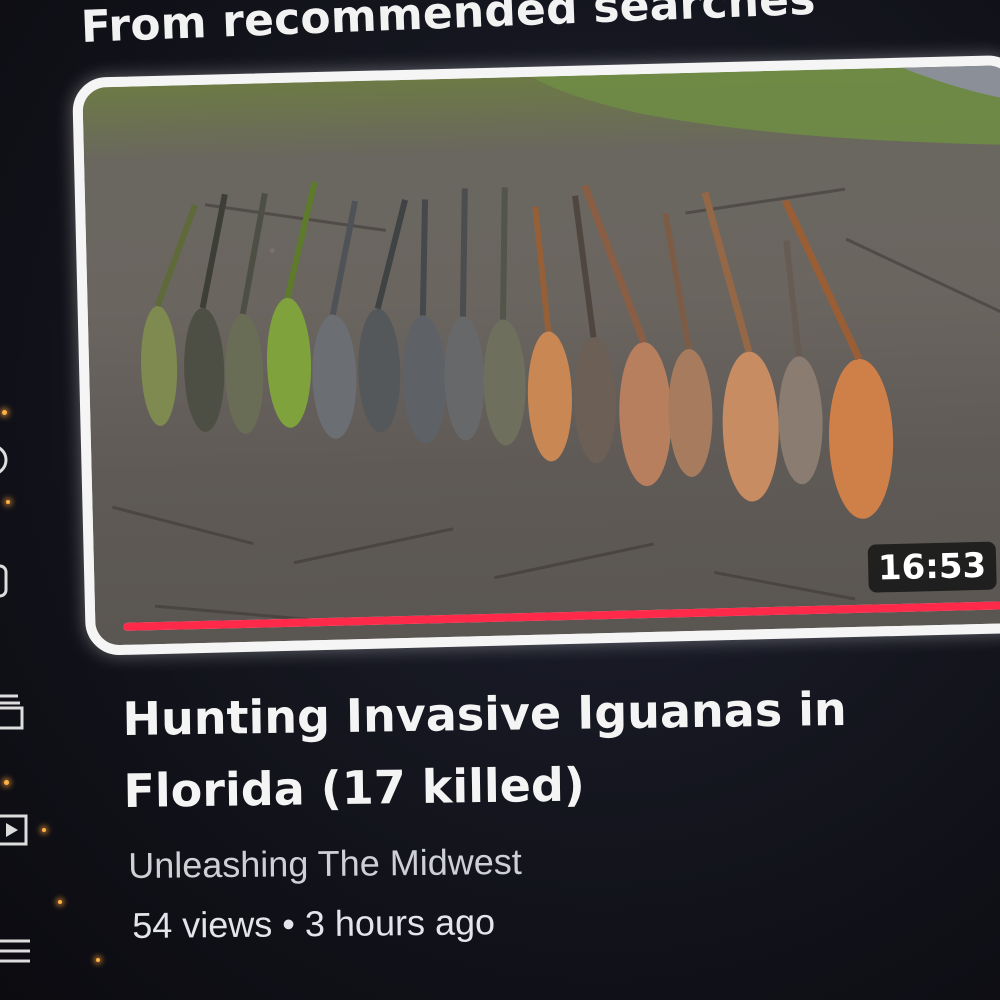 Image resolution: width=1000 pixels, height=1000 pixels. What do you see at coordinates (50, 690) in the screenshot?
I see `left-rail` at bounding box center [50, 690].